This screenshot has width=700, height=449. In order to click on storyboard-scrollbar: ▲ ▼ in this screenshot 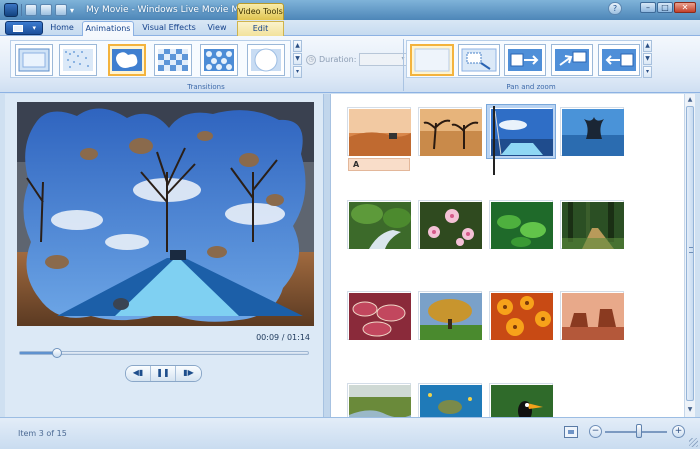, I will do `click(689, 255)`.